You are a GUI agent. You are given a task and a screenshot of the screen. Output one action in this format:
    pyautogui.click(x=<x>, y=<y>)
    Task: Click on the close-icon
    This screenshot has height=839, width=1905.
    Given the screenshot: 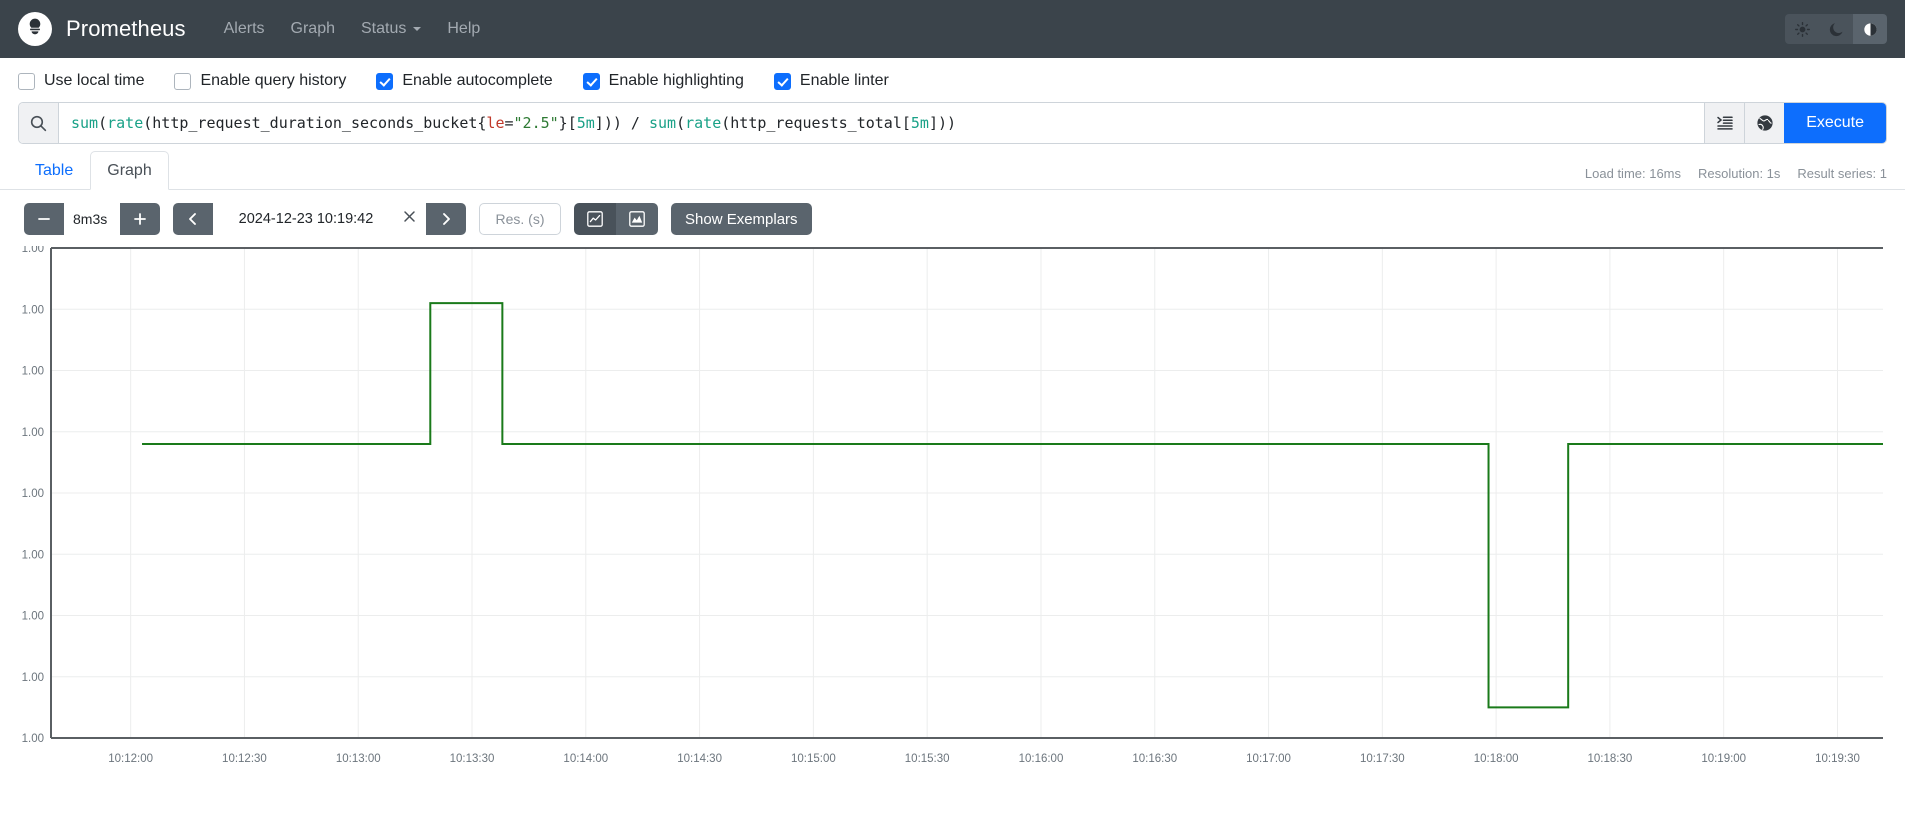 What is the action you would take?
    pyautogui.click(x=409, y=219)
    